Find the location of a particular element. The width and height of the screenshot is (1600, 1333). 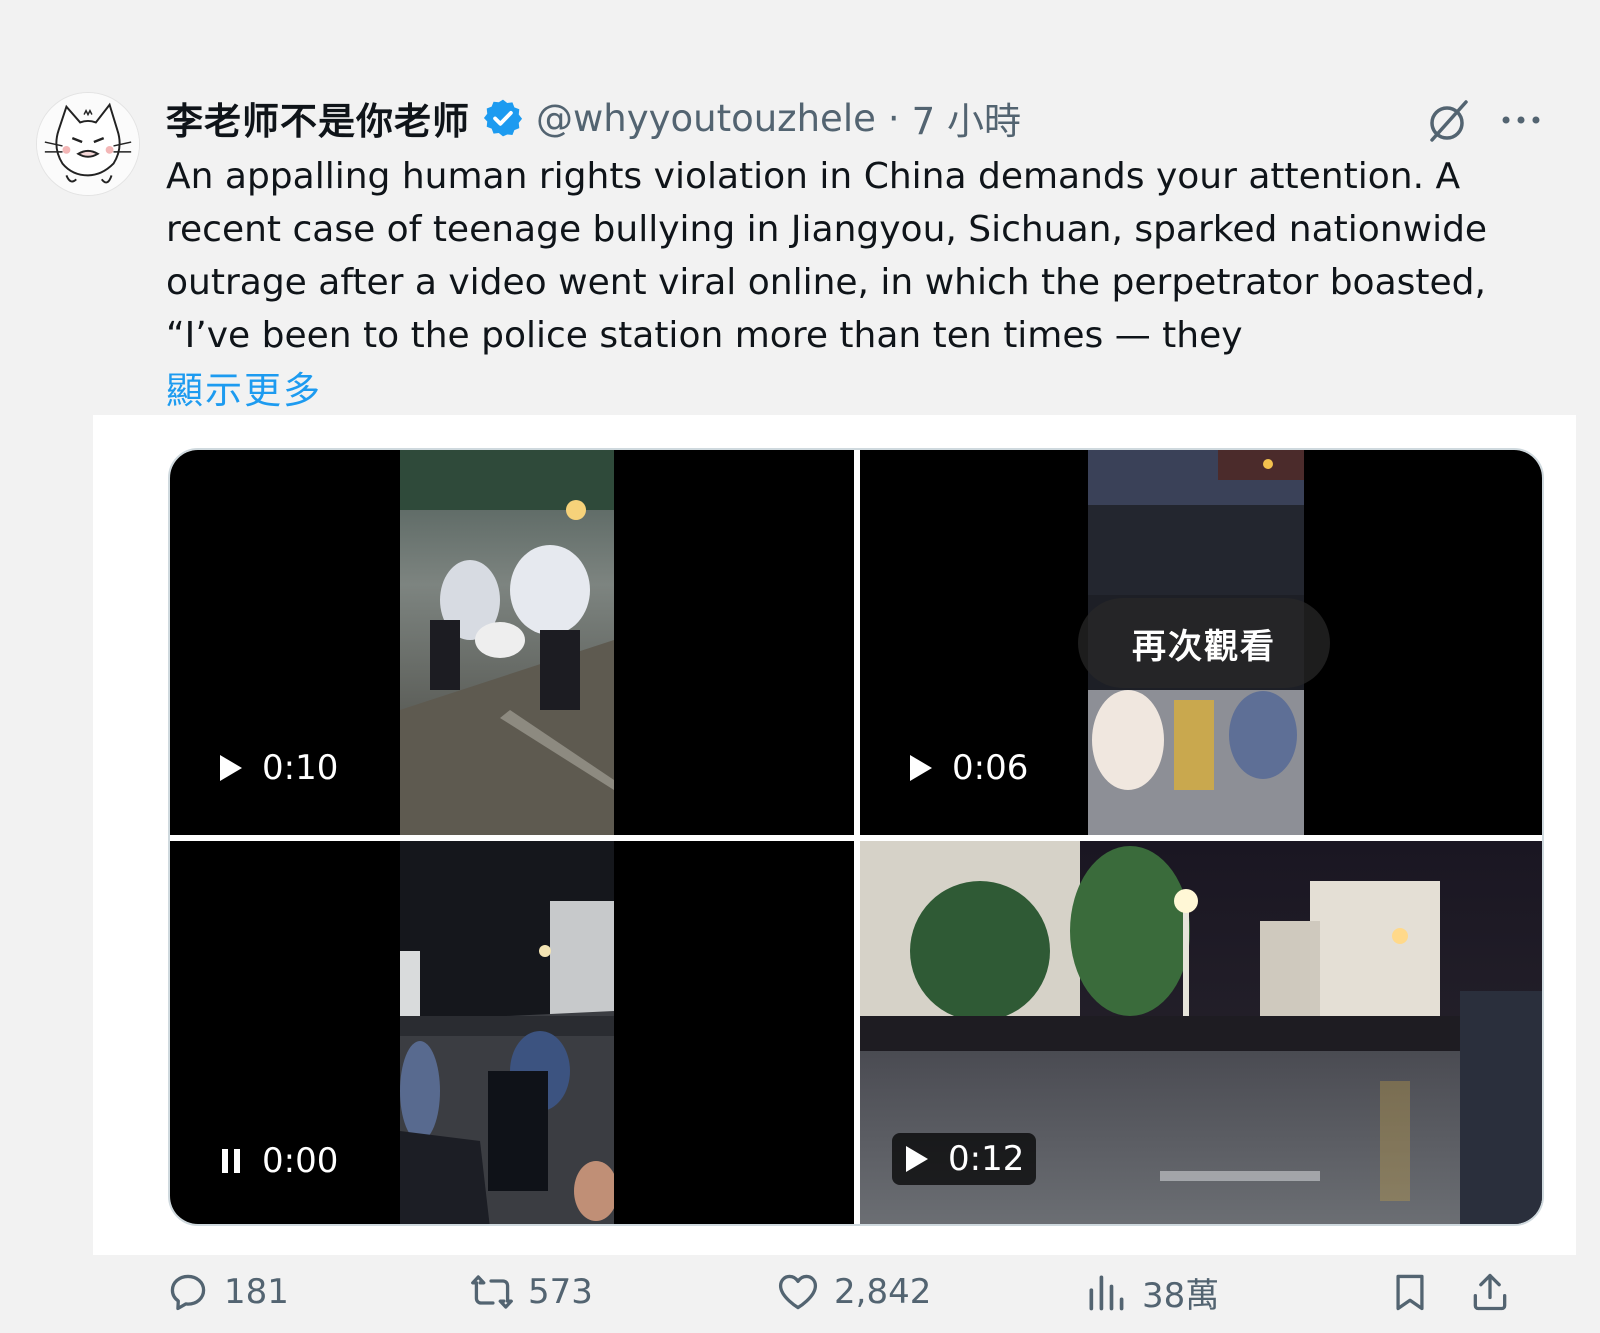

views-button: 38萬 is located at coordinates (1151, 1292).